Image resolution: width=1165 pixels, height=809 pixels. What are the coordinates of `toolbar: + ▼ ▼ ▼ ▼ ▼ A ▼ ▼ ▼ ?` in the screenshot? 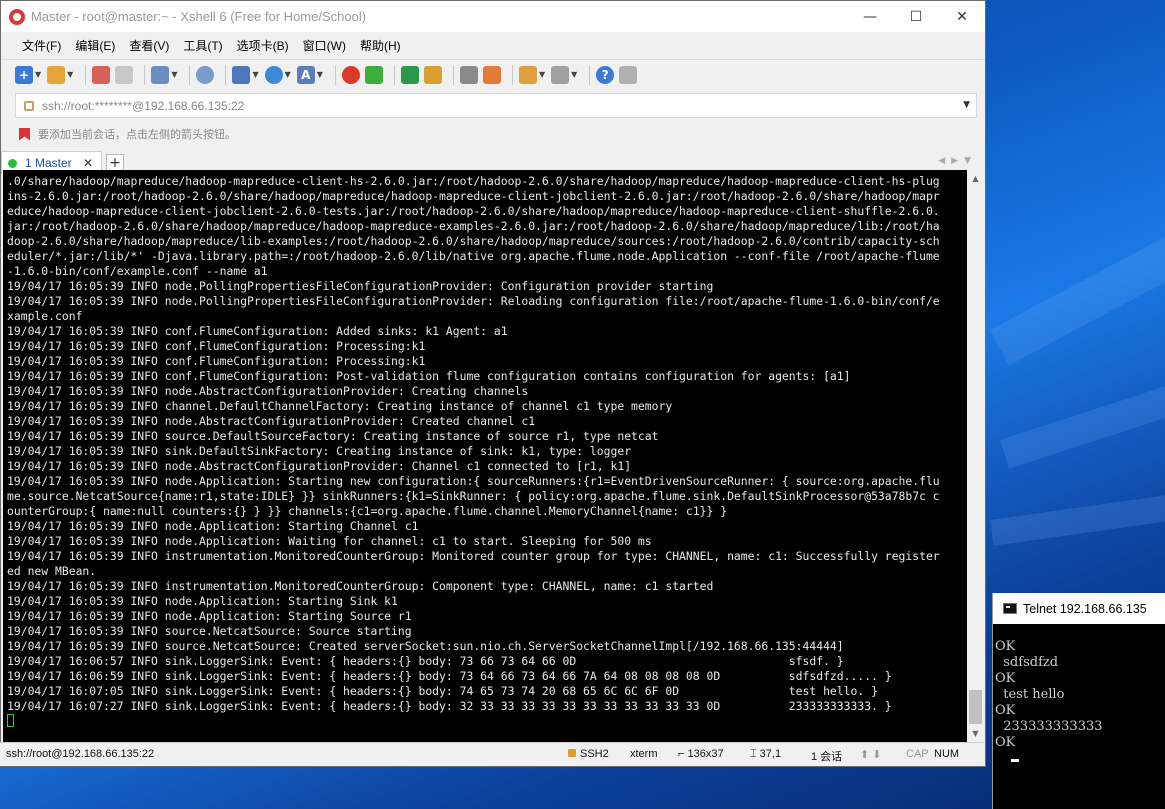 It's located at (493, 74).